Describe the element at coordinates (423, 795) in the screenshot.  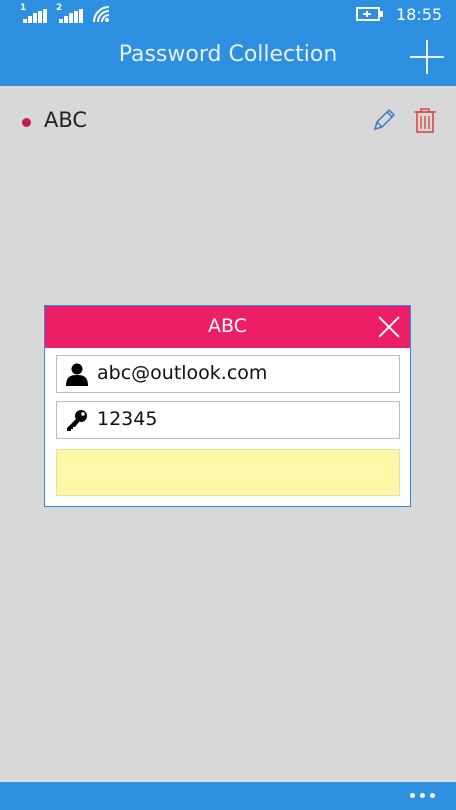
I see `more-options-icon` at that location.